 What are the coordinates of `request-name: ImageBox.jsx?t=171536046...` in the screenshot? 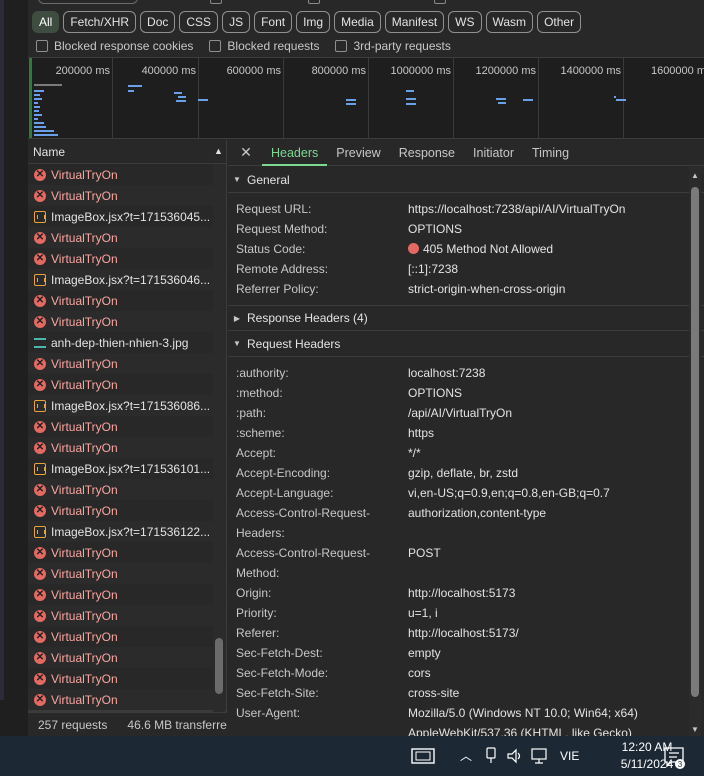 It's located at (131, 279).